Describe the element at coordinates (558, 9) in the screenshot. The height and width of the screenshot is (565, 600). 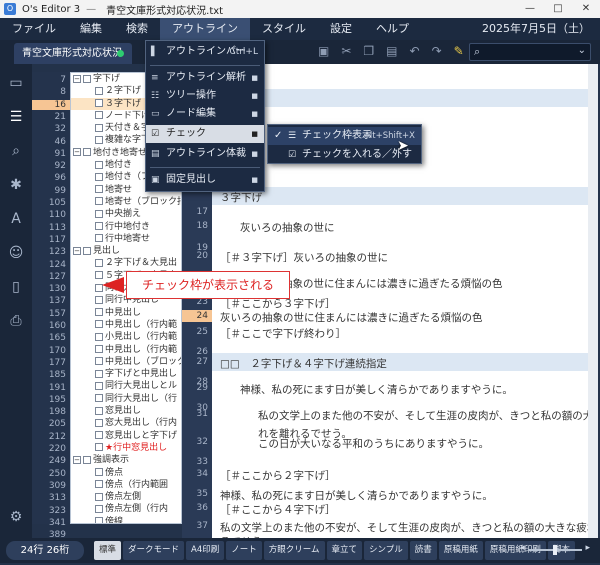
I see `maximize-button: □` at that location.